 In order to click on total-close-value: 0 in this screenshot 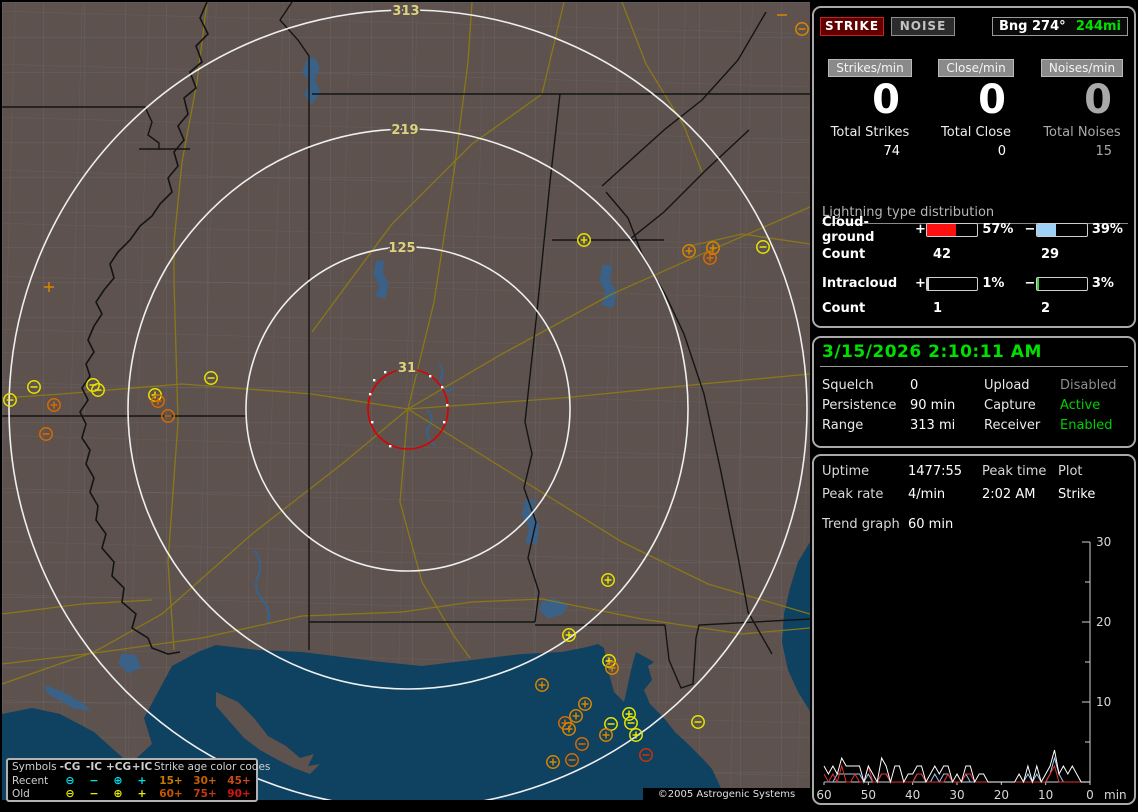, I will do `click(1001, 151)`.